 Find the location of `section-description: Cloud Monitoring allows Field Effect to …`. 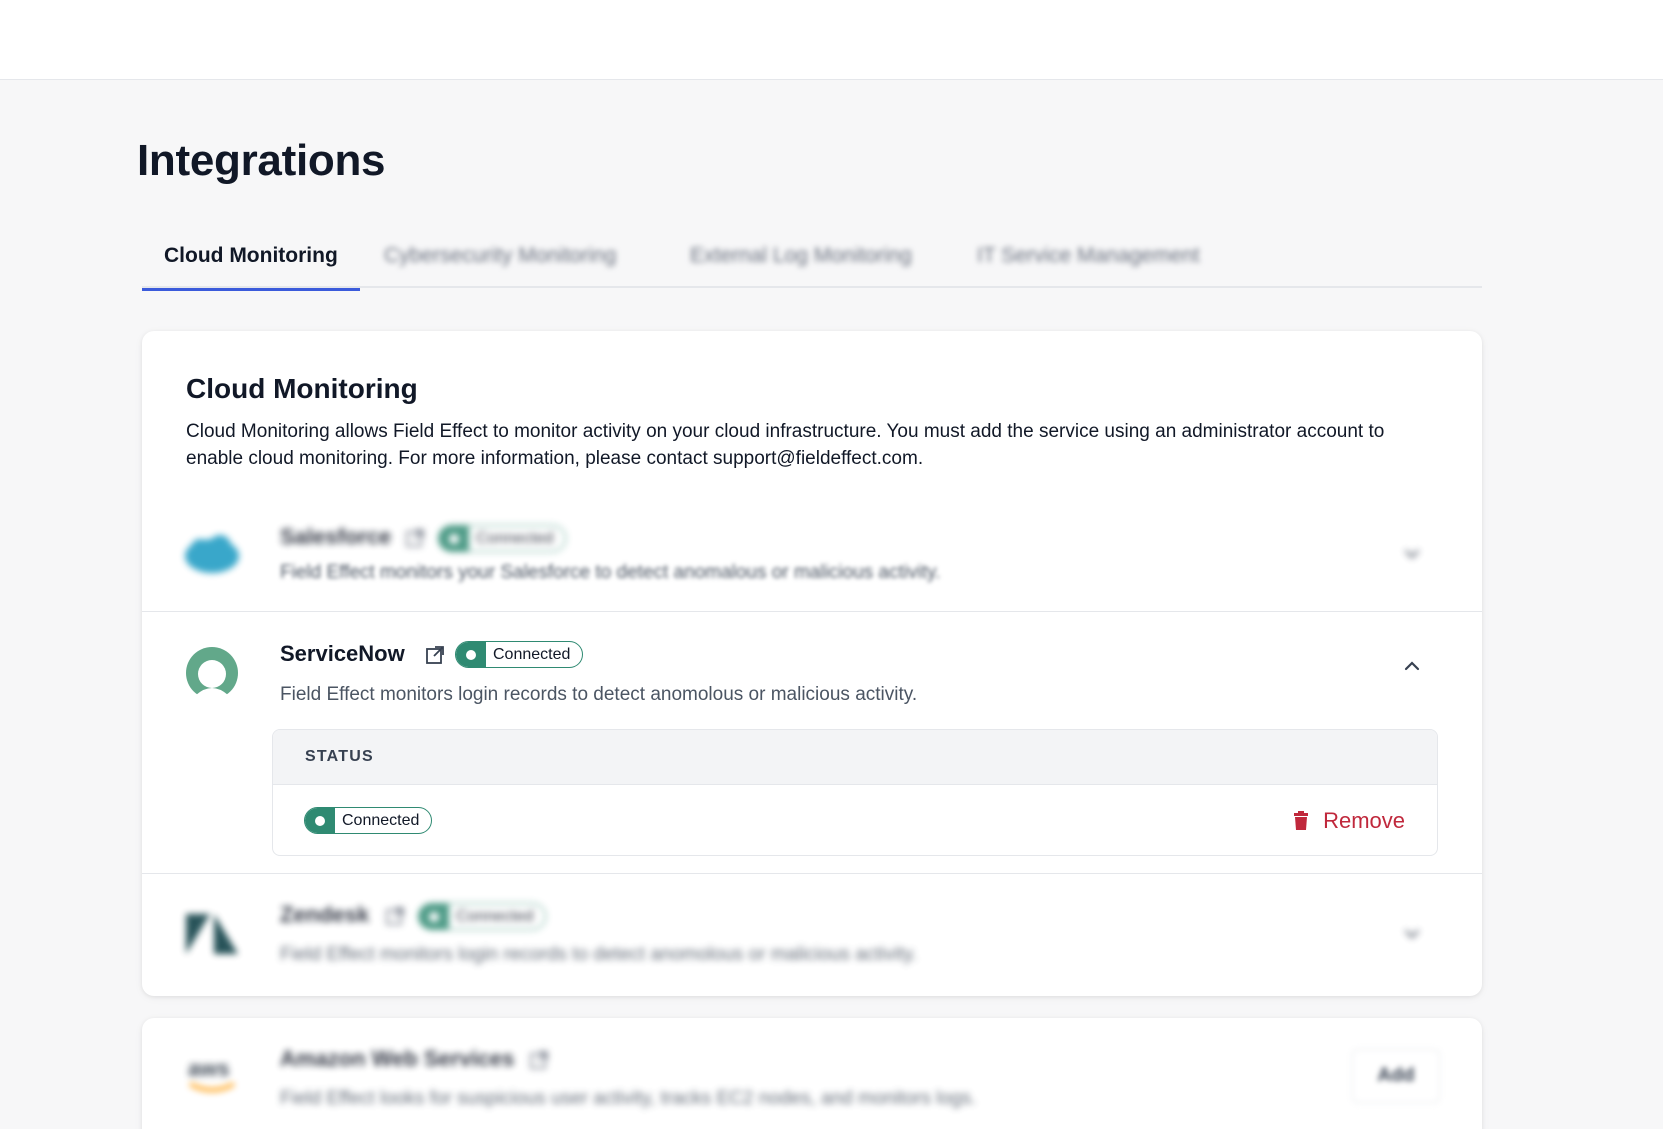

section-description: Cloud Monitoring allows Field Effect to … is located at coordinates (785, 445).